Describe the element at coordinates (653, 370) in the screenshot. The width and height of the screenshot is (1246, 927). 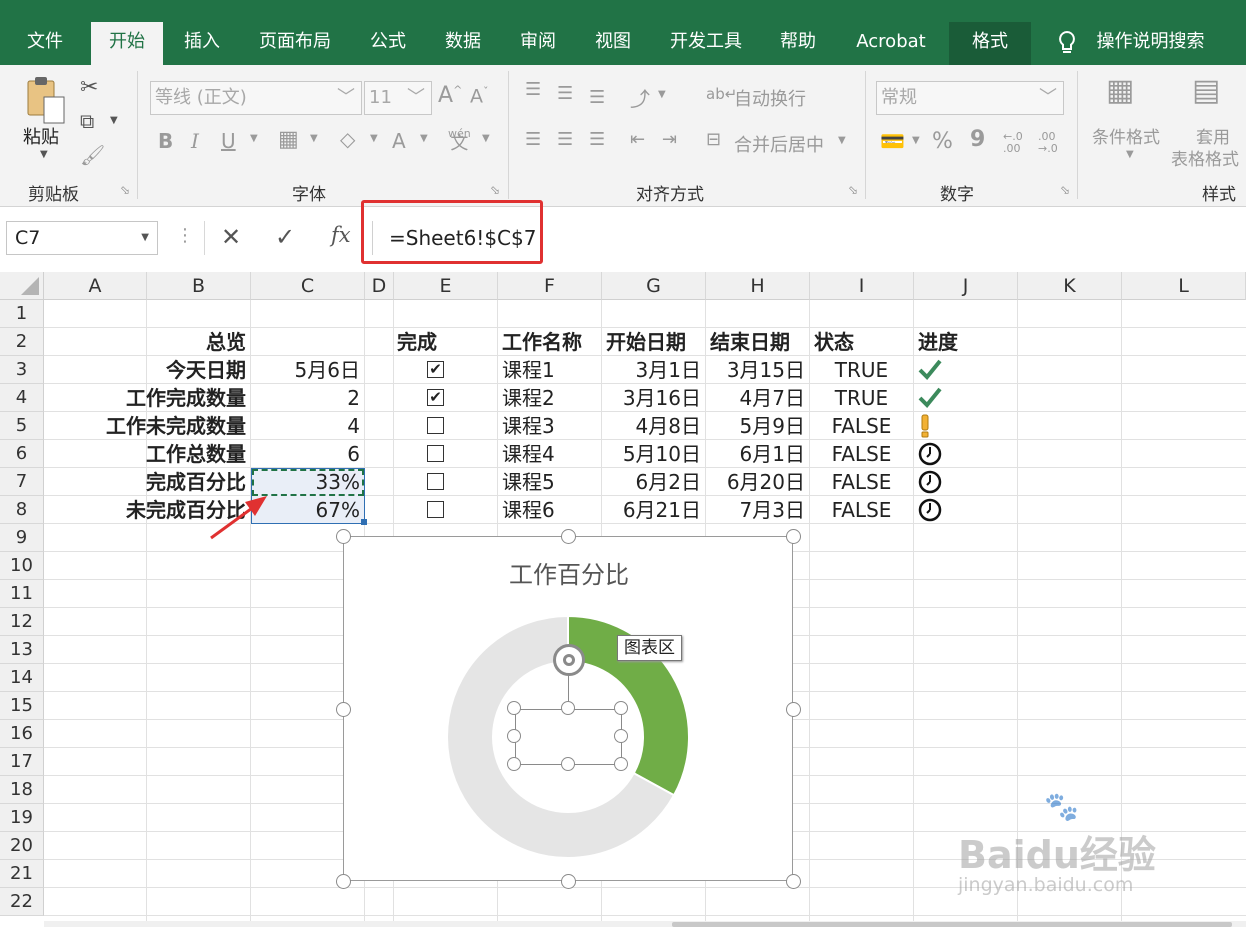
I see `start-date: 3月1日` at that location.